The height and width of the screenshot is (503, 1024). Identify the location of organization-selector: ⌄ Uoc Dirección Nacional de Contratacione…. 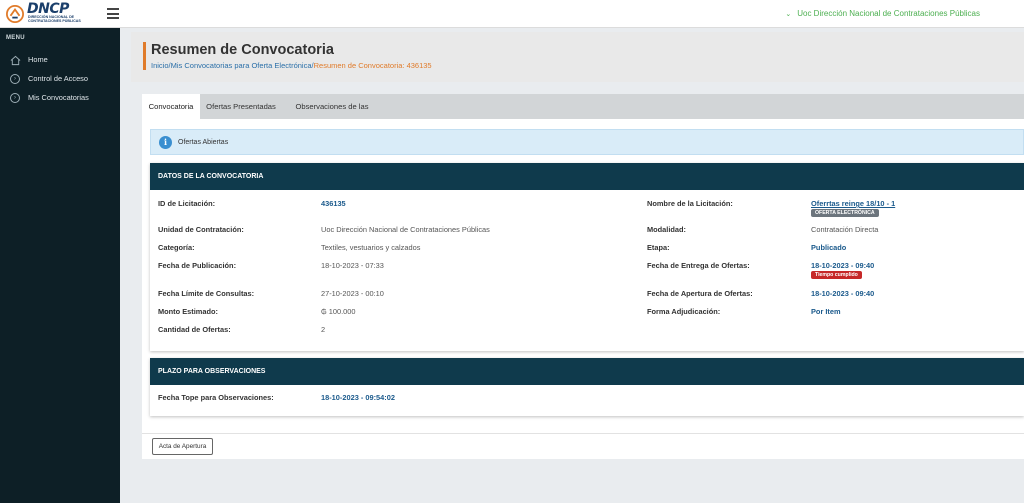
(882, 13).